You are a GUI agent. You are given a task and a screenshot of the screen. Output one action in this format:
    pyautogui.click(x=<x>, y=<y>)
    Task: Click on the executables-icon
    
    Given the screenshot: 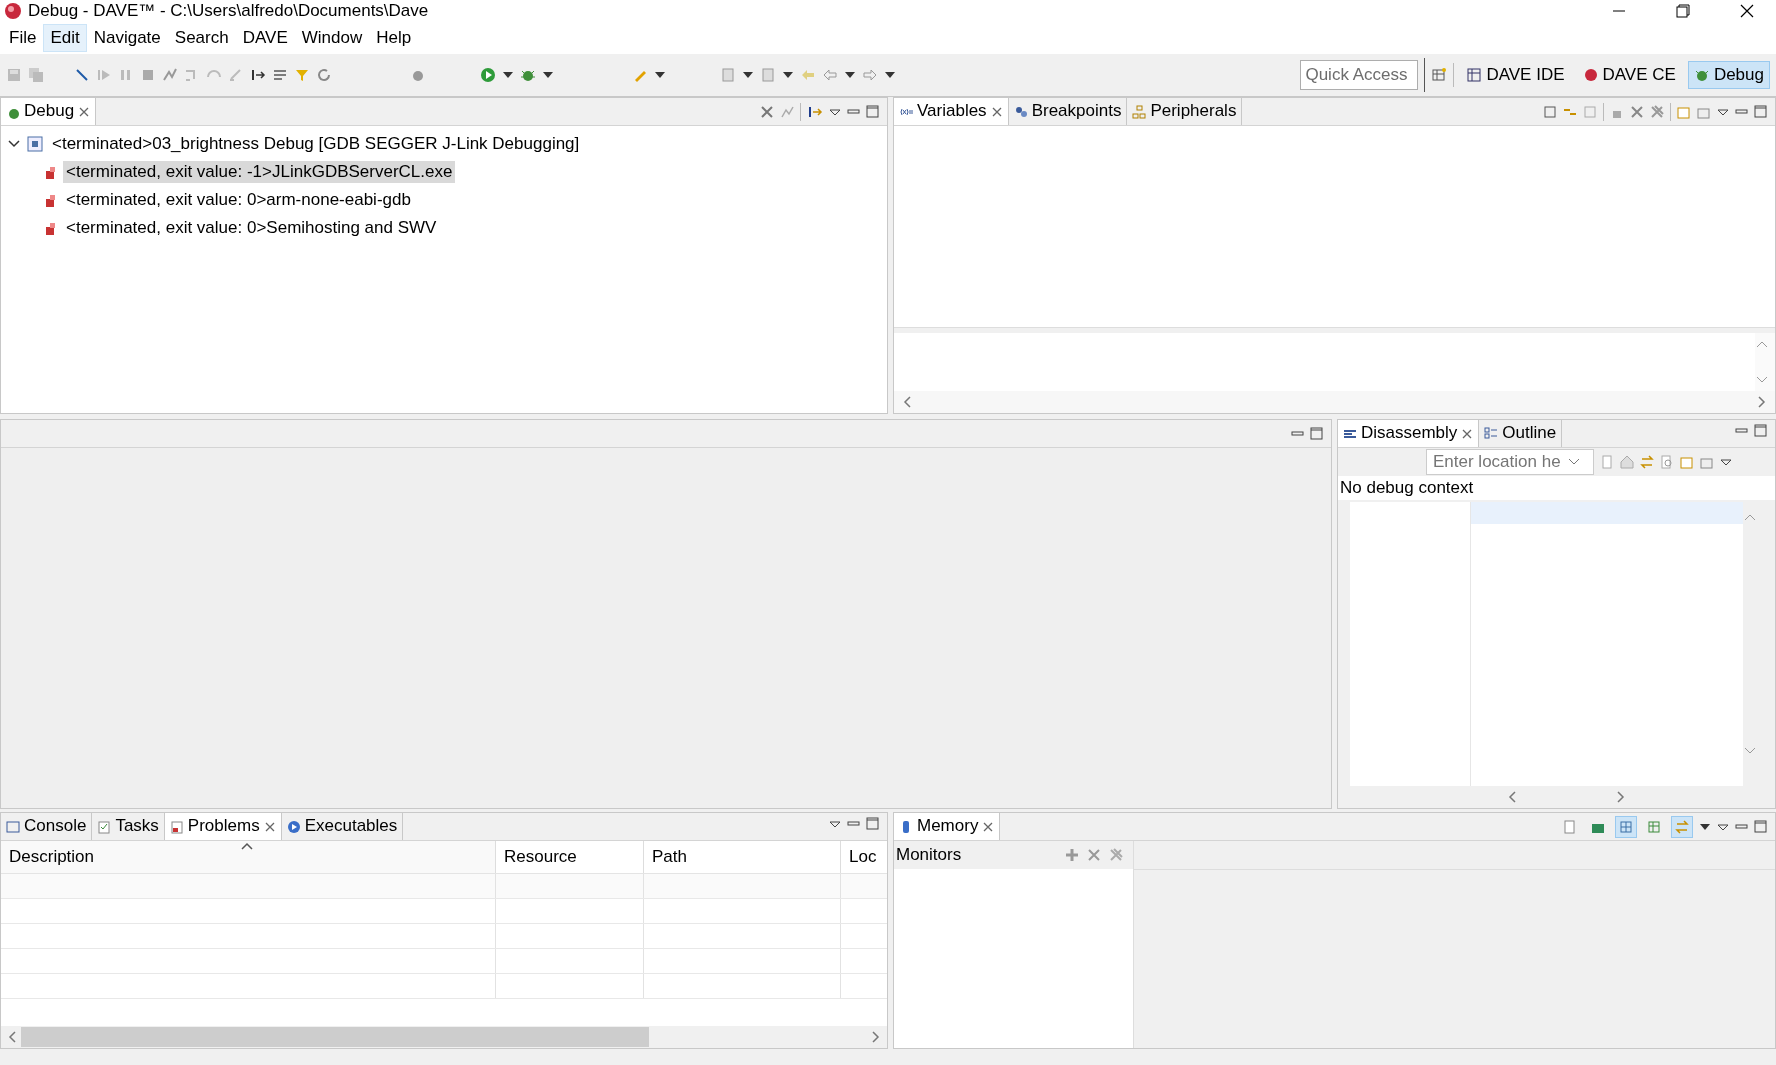 What is the action you would take?
    pyautogui.click(x=293, y=826)
    